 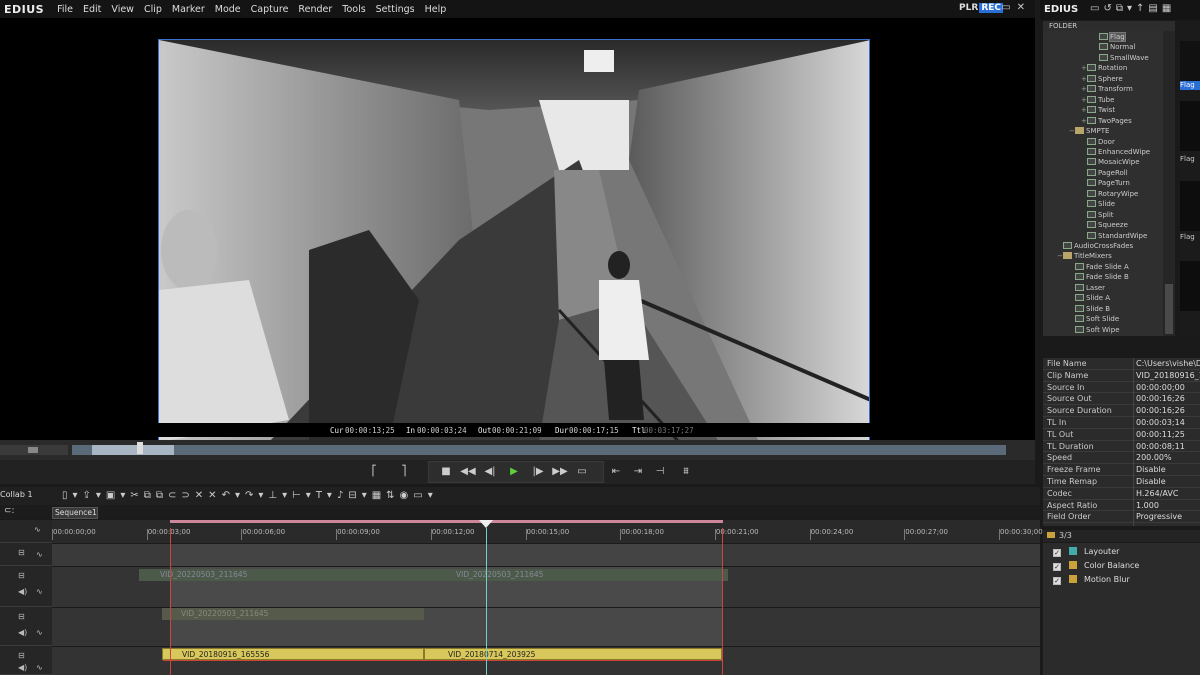 I want to click on menu-mode: Mode, so click(x=228, y=9).